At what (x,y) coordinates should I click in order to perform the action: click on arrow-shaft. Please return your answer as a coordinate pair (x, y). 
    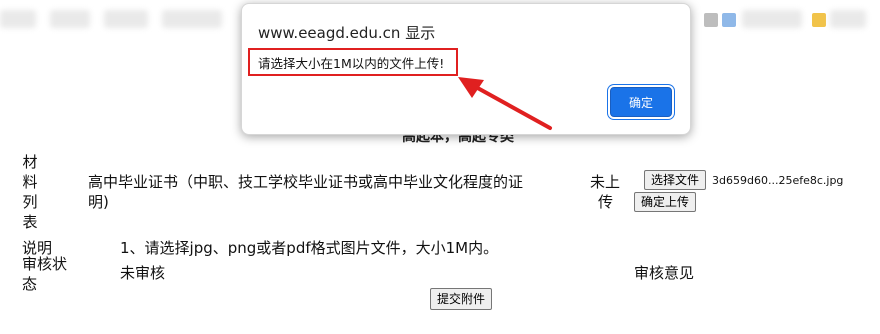
    Looking at the image, I should click on (512, 107).